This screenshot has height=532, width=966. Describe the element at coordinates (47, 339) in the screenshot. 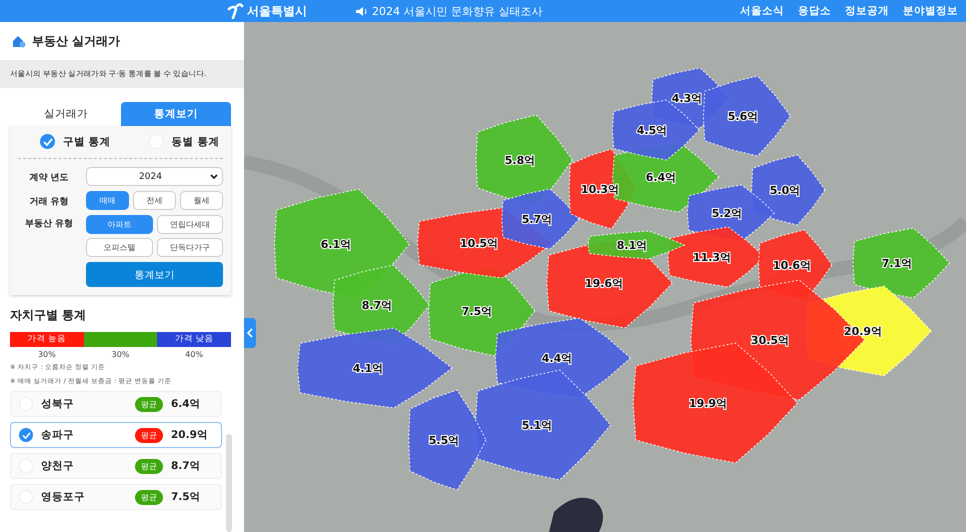

I see `legend-bar: 가격 높음` at that location.